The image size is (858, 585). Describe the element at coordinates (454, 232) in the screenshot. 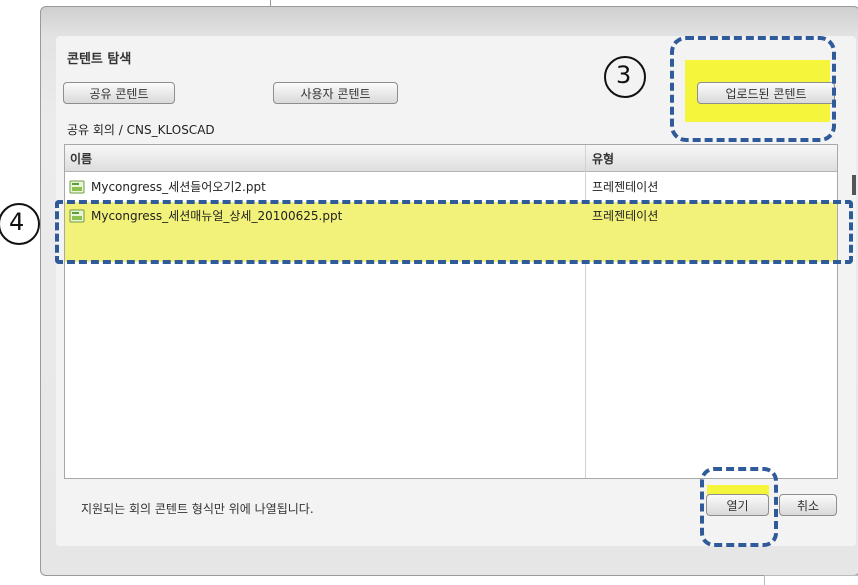

I see `annotation-box-row` at that location.